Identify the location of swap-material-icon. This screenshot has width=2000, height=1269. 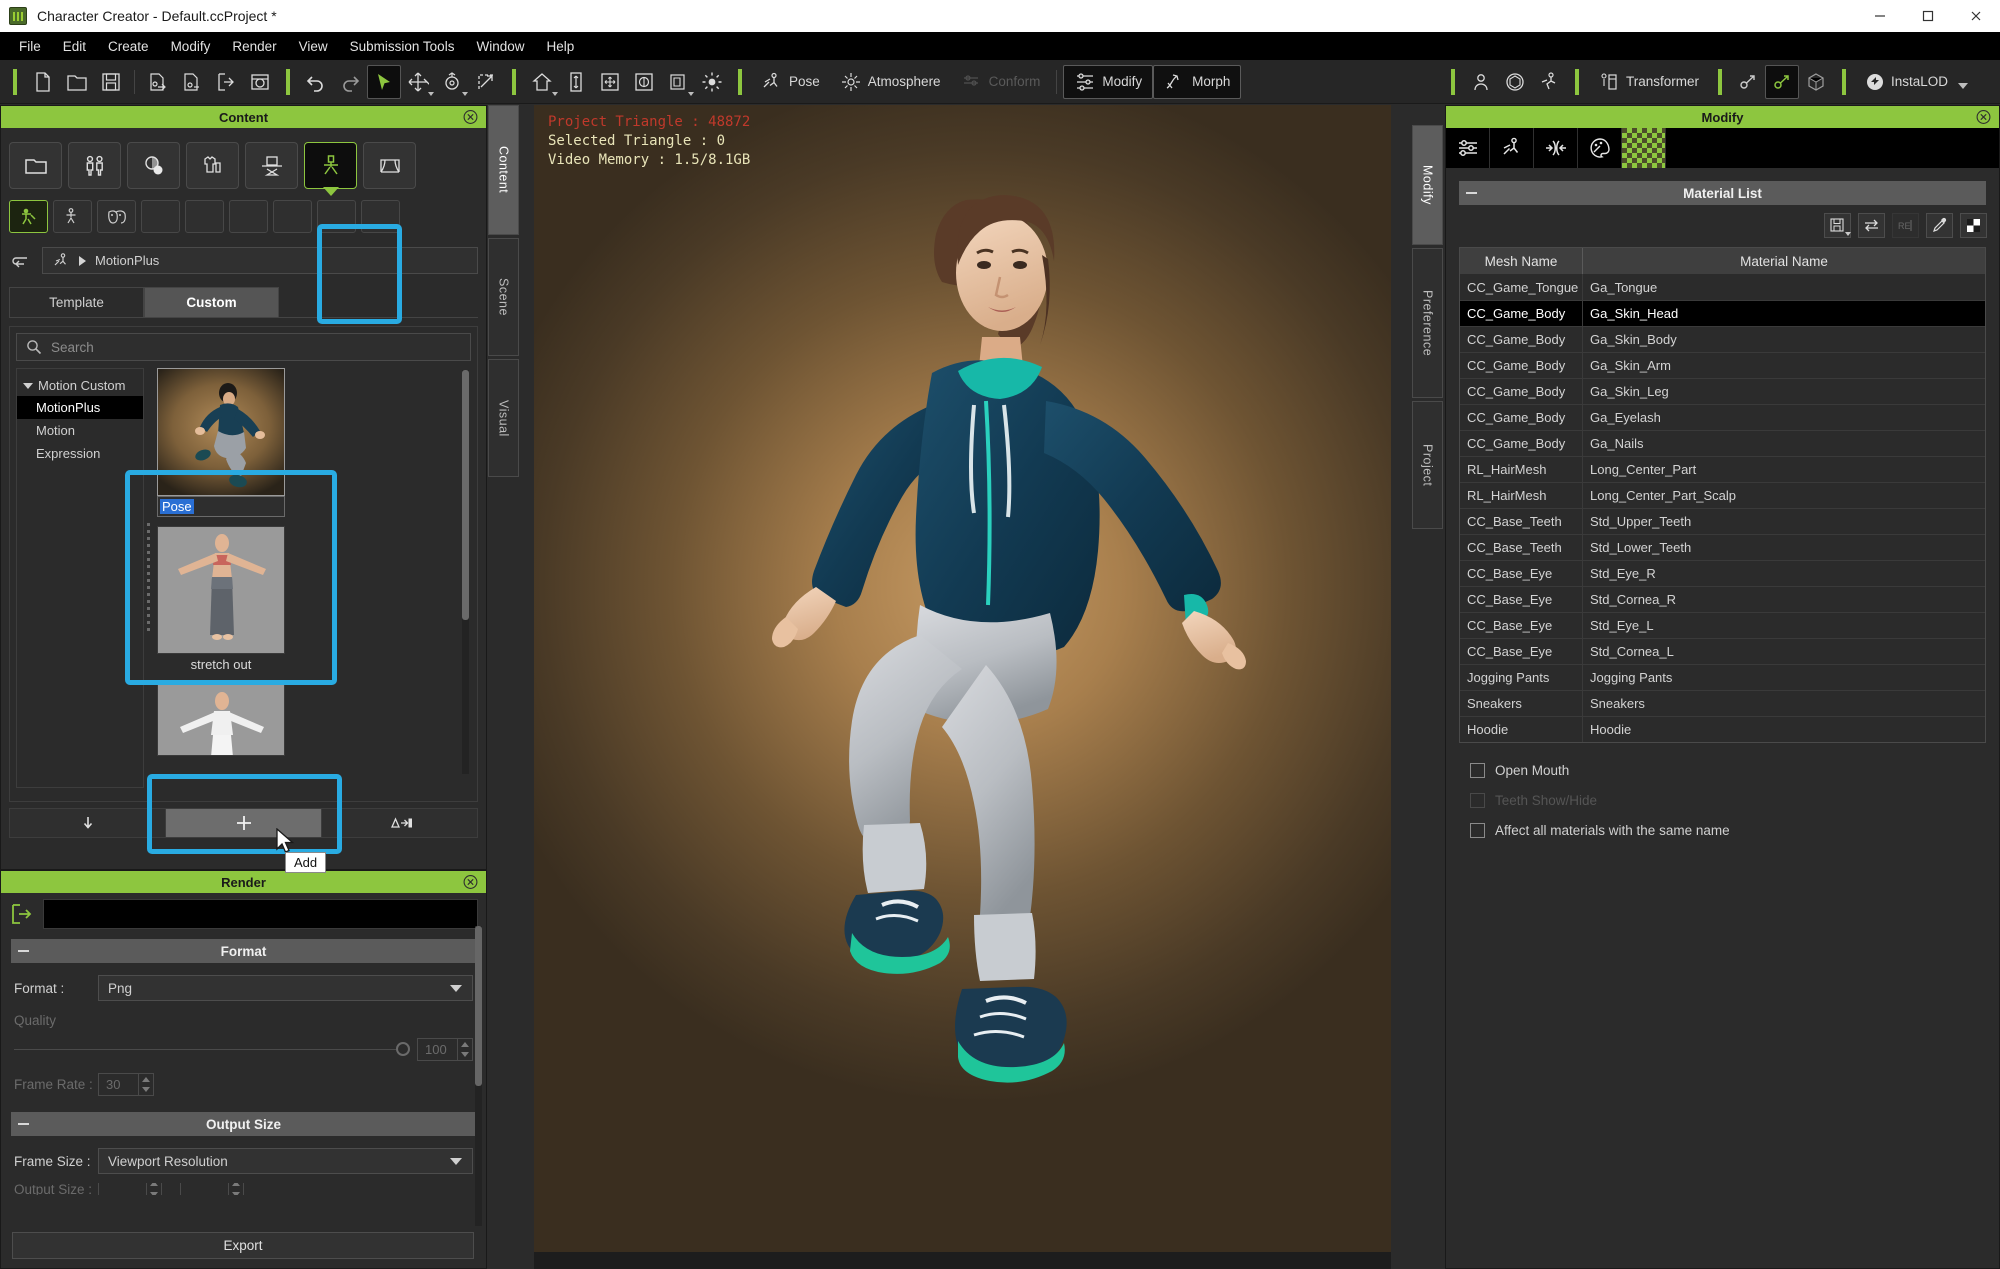
(1871, 225).